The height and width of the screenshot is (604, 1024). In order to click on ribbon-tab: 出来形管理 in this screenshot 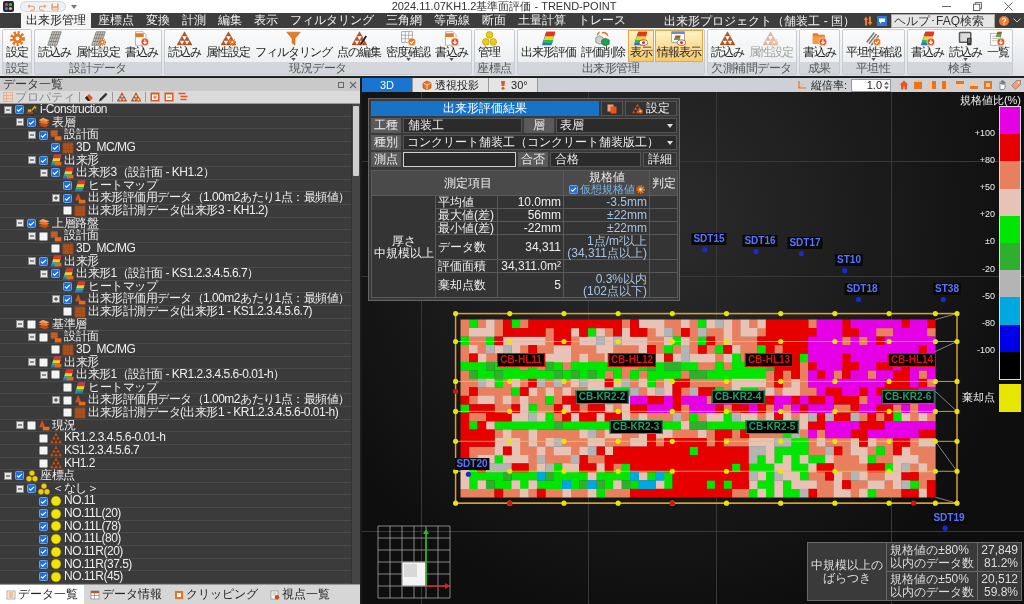, I will do `click(56, 20)`.